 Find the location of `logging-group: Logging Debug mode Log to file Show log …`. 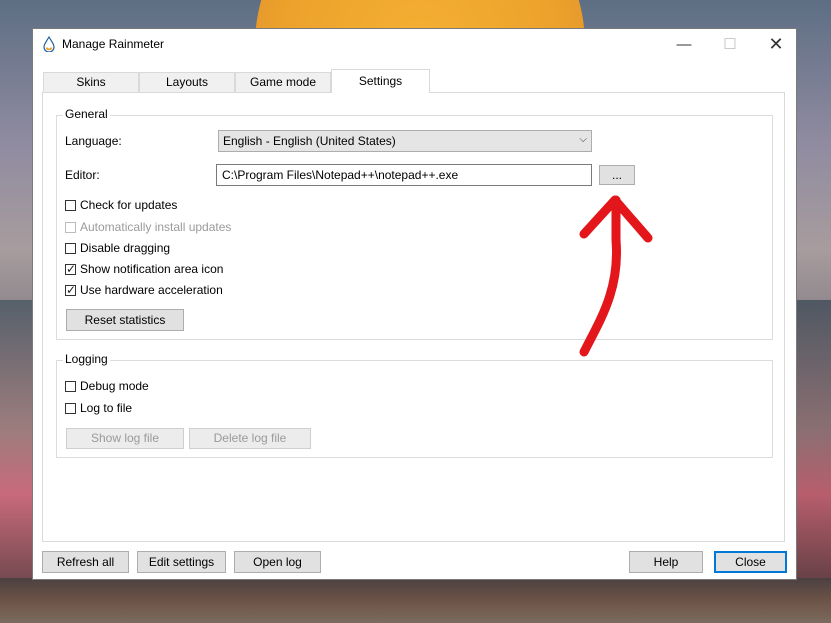

logging-group: Logging Debug mode Log to file Show log … is located at coordinates (414, 405).